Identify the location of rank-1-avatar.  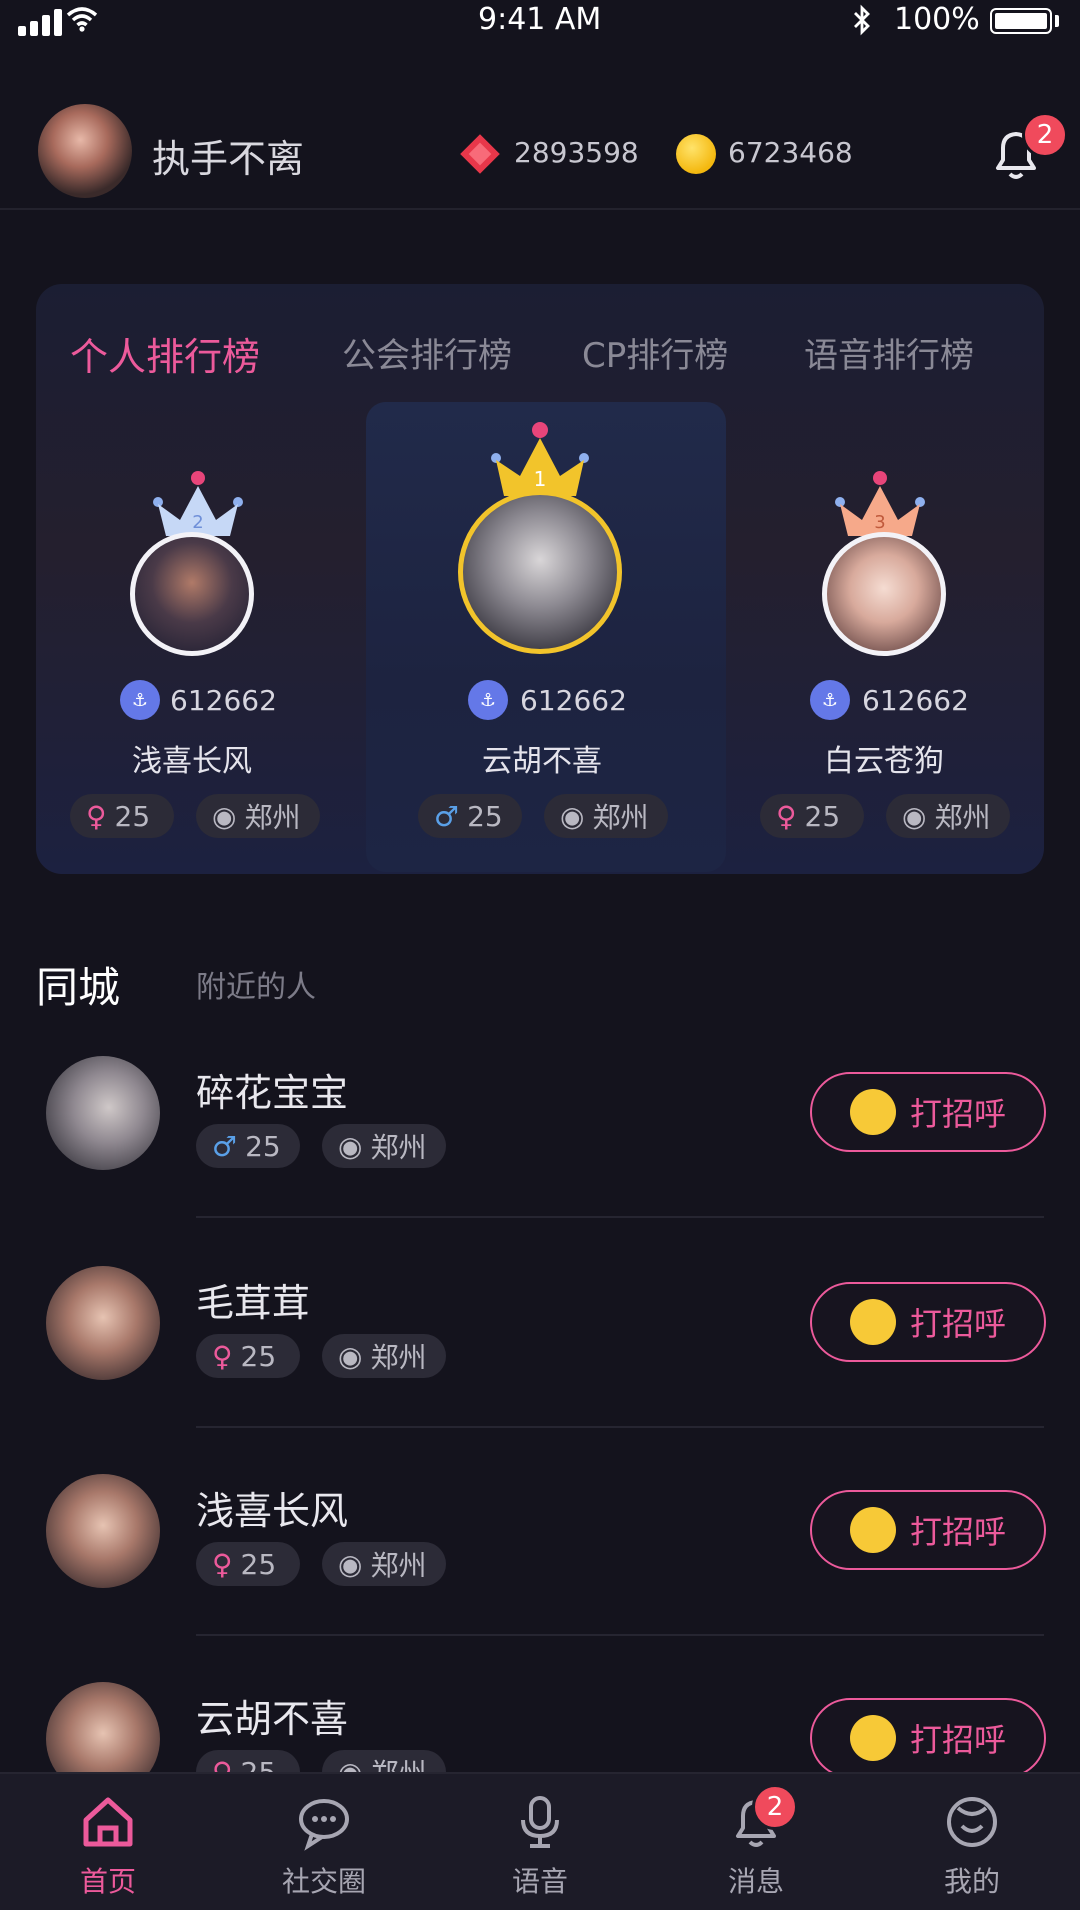
(540, 572).